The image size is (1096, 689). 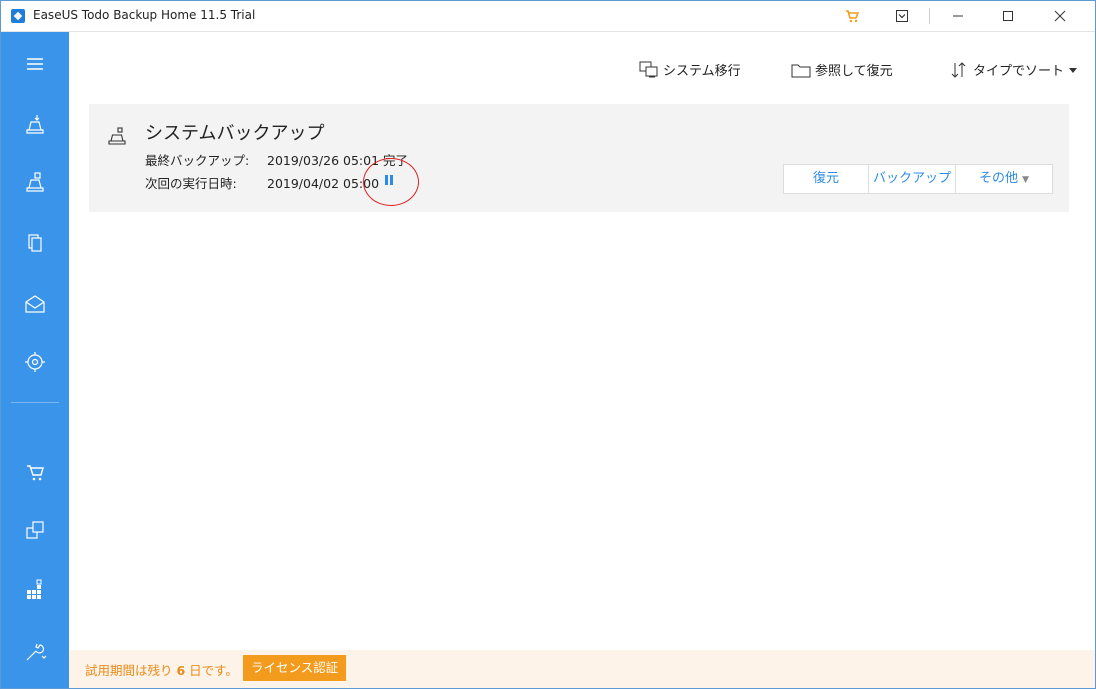 I want to click on next-run-row: 次回の実行日時: 2019/04/02 05:00, so click(x=262, y=182).